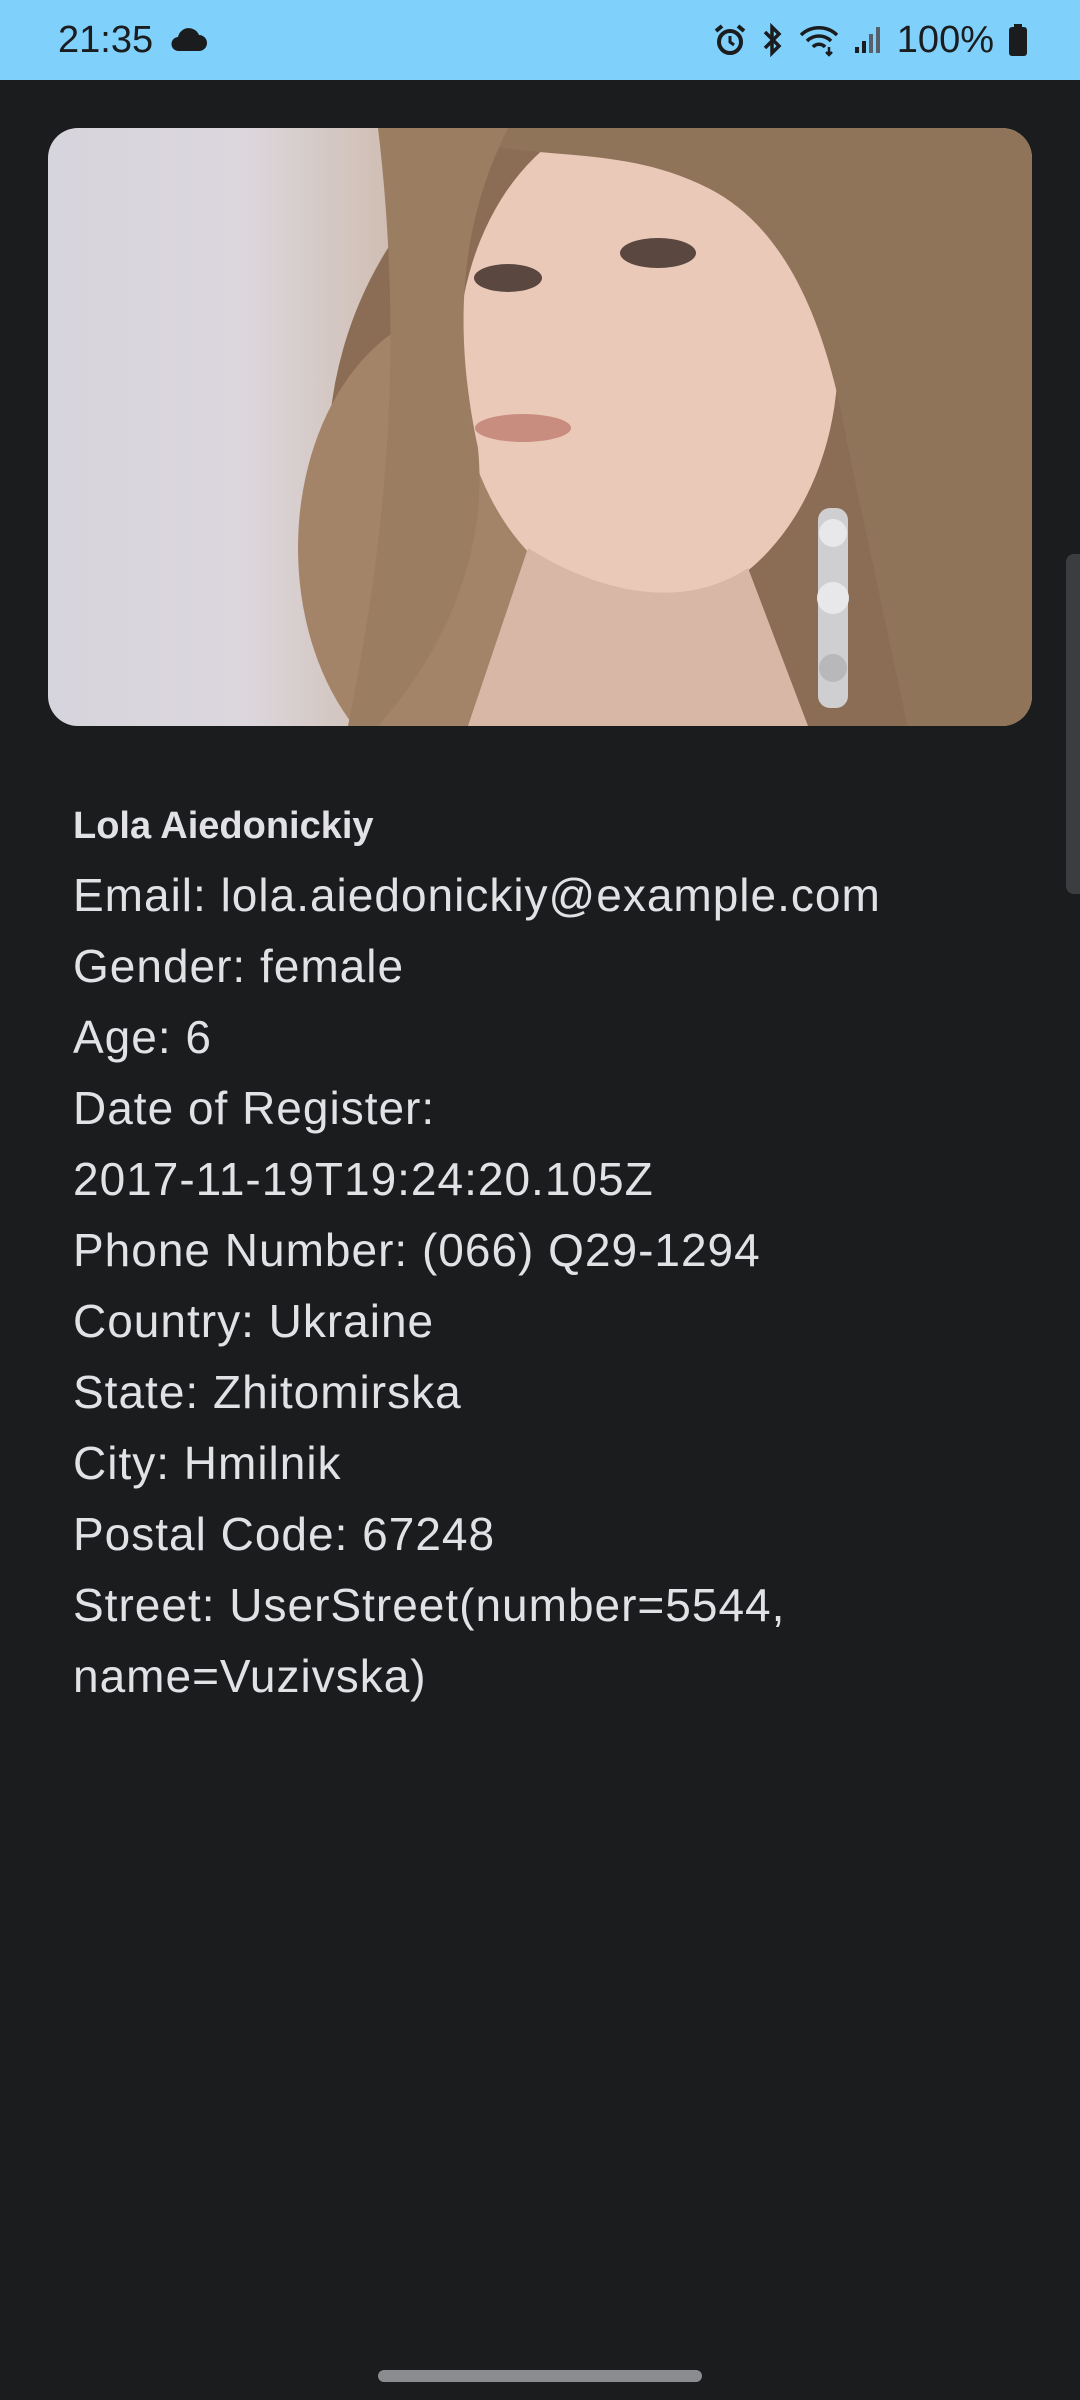 This screenshot has width=1080, height=2400. I want to click on wifi-icon, so click(819, 40).